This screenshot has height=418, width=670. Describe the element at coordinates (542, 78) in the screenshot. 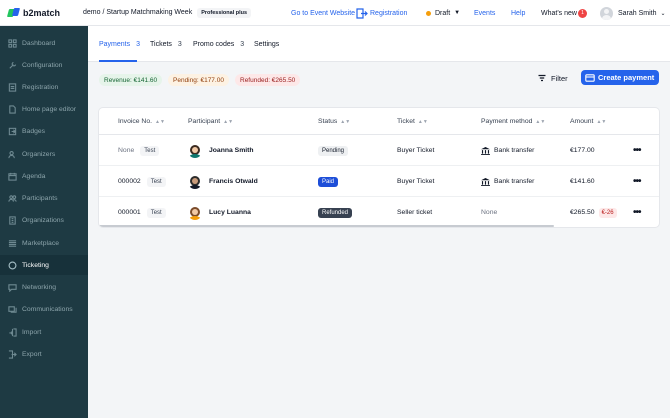

I see `filter-icon` at that location.